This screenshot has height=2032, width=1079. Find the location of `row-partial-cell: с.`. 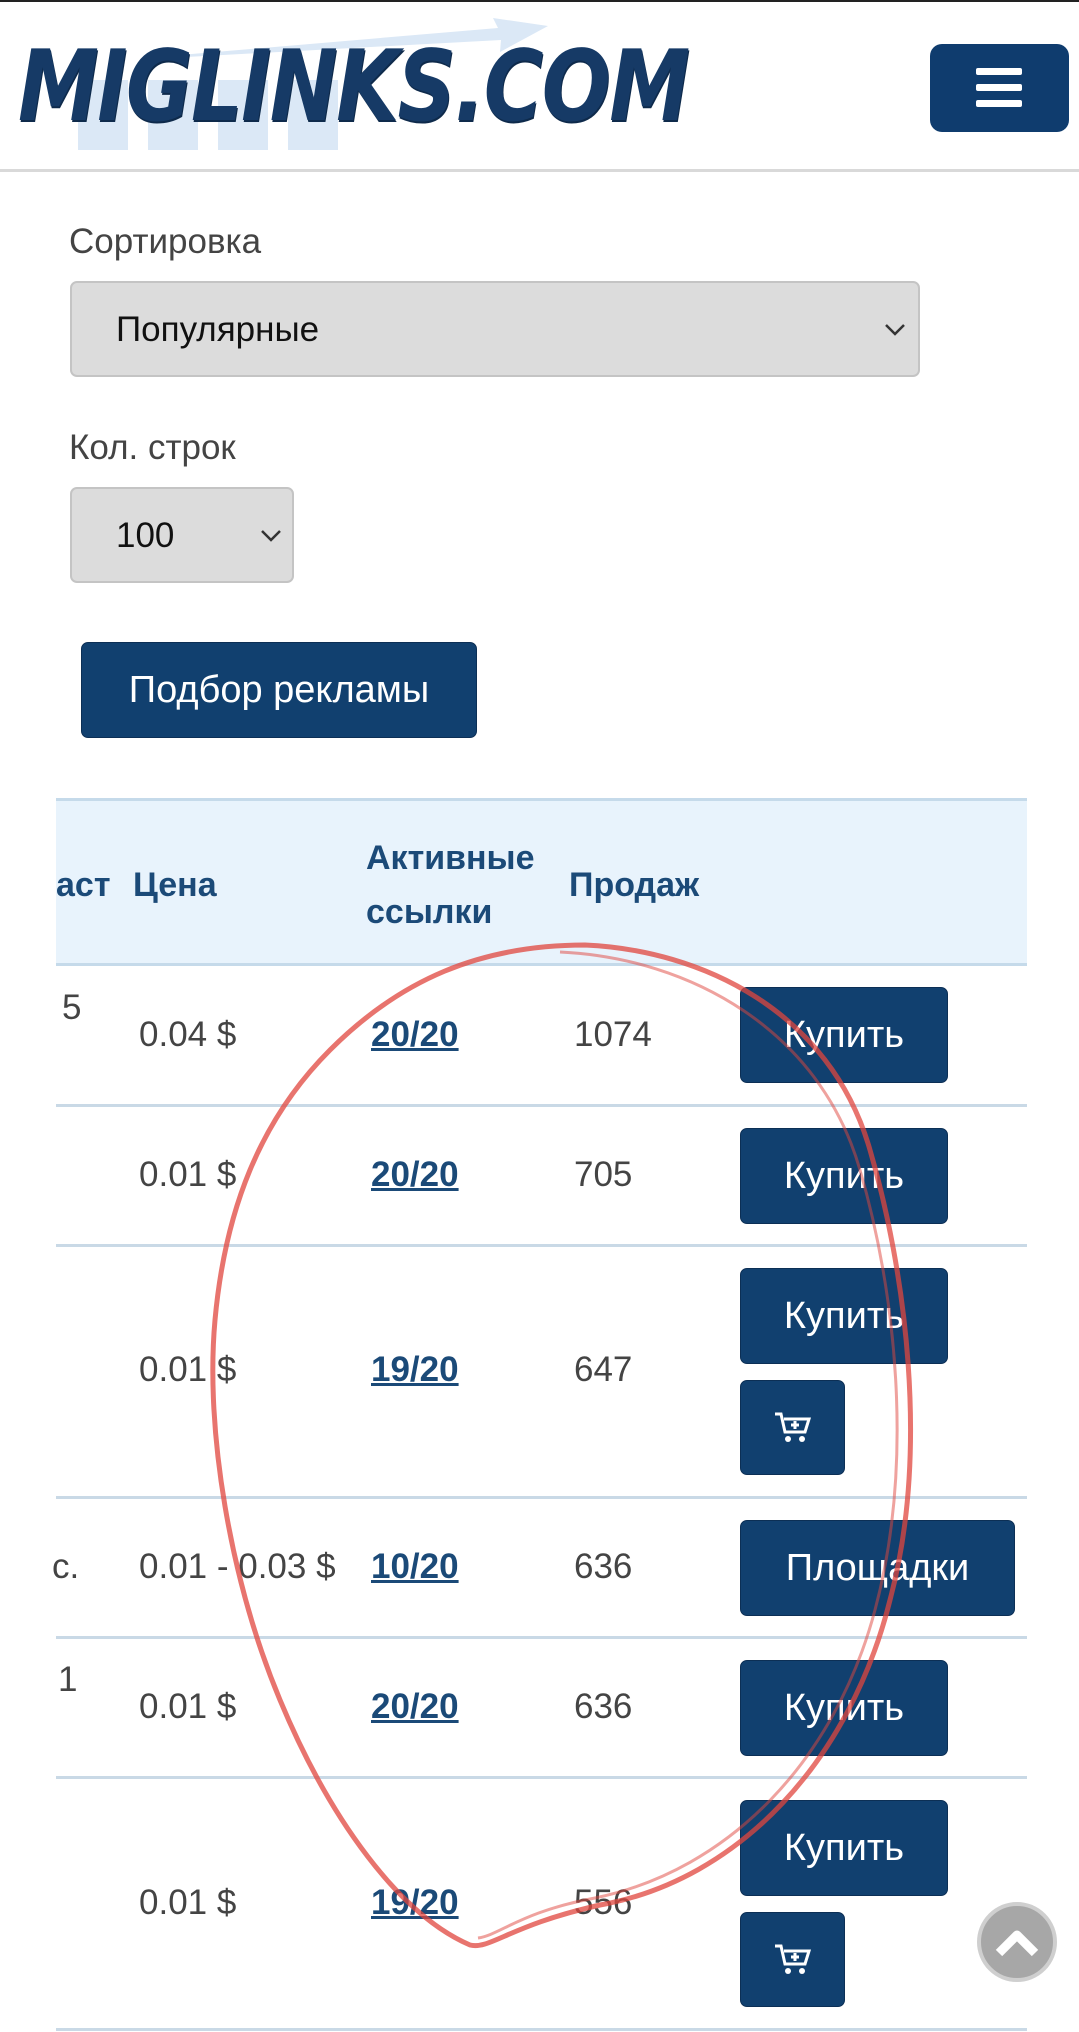

row-partial-cell: с. is located at coordinates (66, 1566).